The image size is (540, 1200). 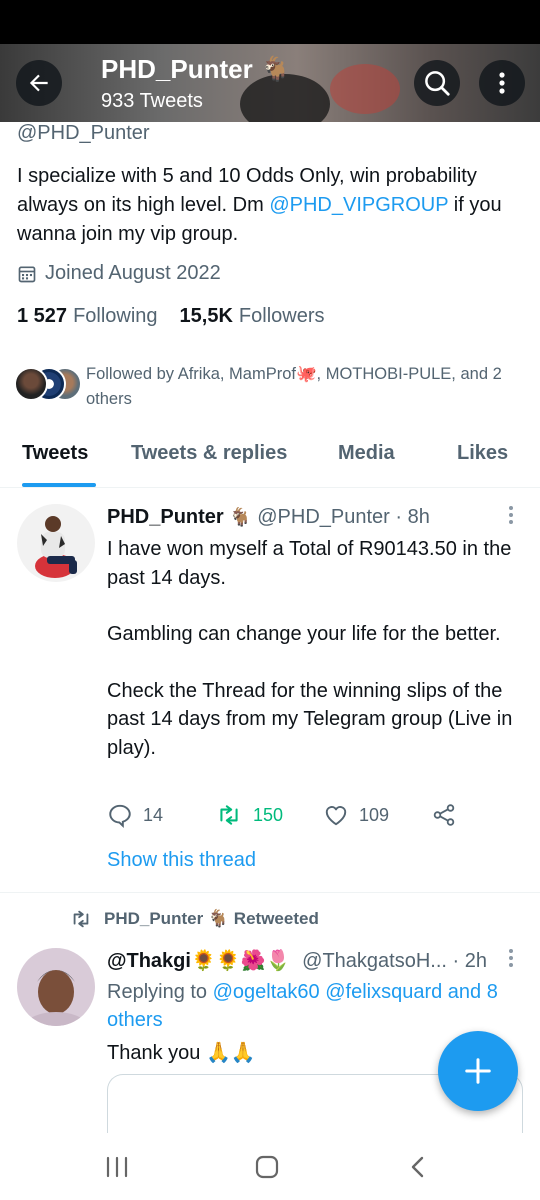 I want to click on followers-link: 15,5K Followers, so click(x=252, y=316).